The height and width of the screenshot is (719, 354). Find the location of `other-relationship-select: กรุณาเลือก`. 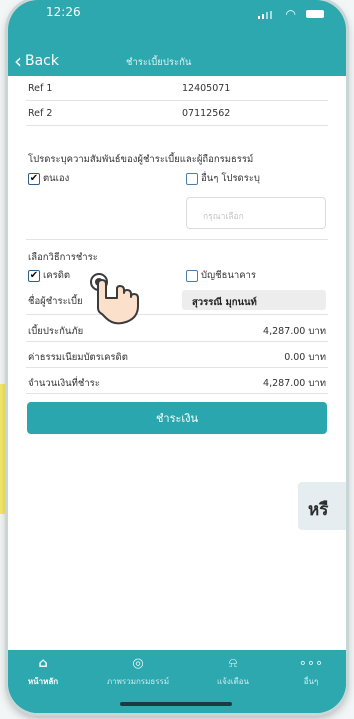

other-relationship-select: กรุณาเลือก is located at coordinates (256, 213).